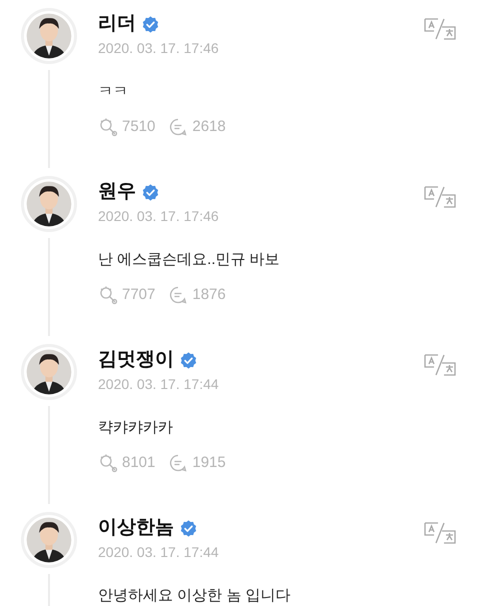 The height and width of the screenshot is (606, 480). What do you see at coordinates (139, 463) in the screenshot?
I see `cheer-count: 8101` at bounding box center [139, 463].